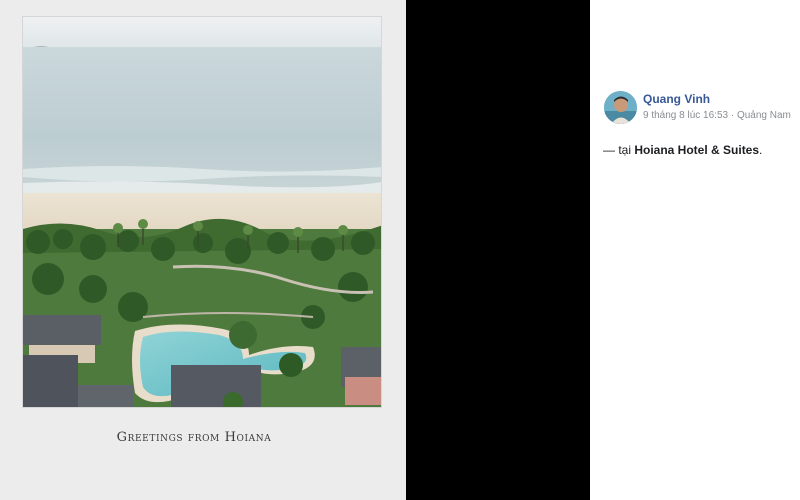  I want to click on location-link: Quảng Nam, so click(764, 115).